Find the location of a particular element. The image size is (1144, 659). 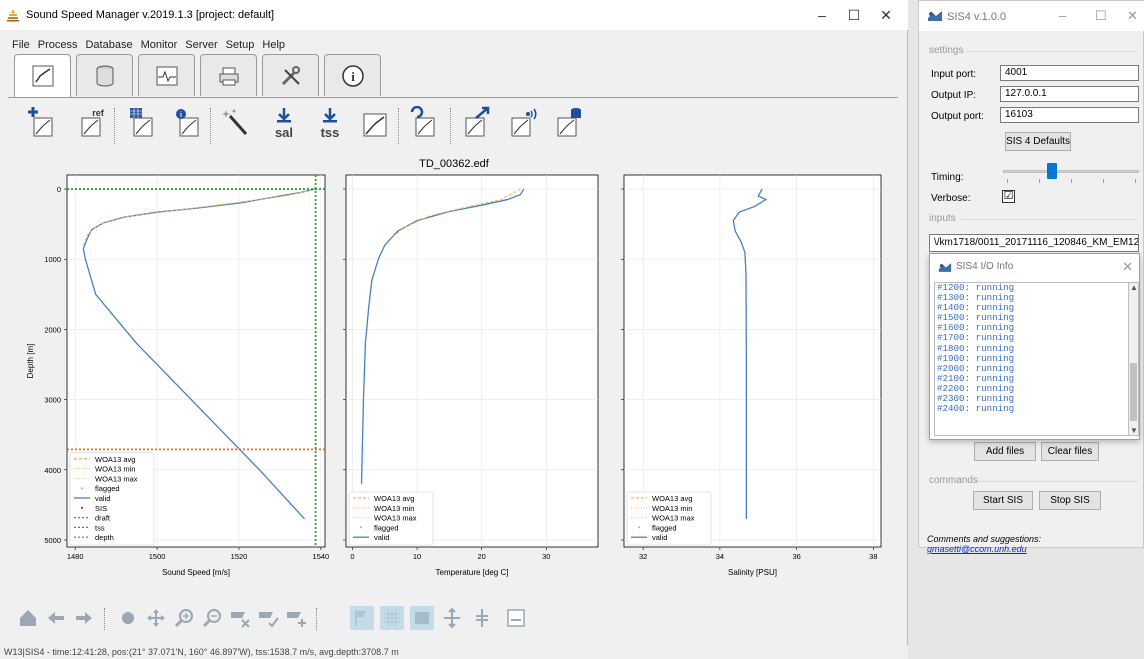

scale-button is located at coordinates (452, 618).